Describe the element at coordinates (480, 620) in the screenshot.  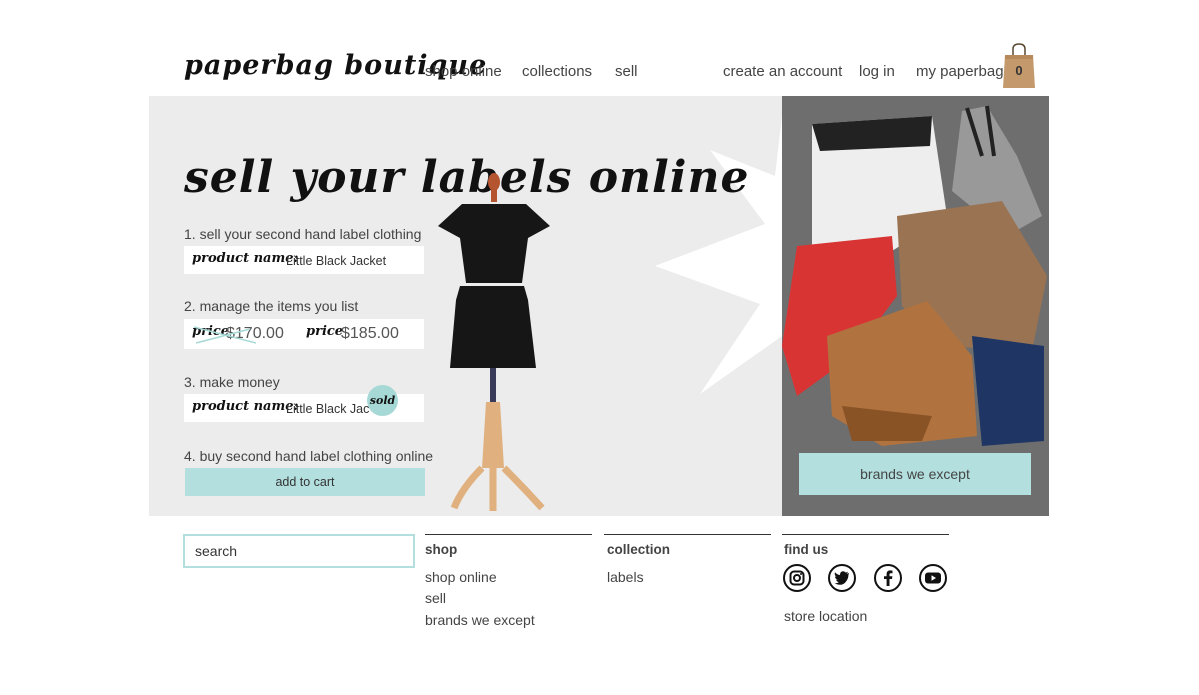
I see `footer-link-brands: brands we except` at that location.